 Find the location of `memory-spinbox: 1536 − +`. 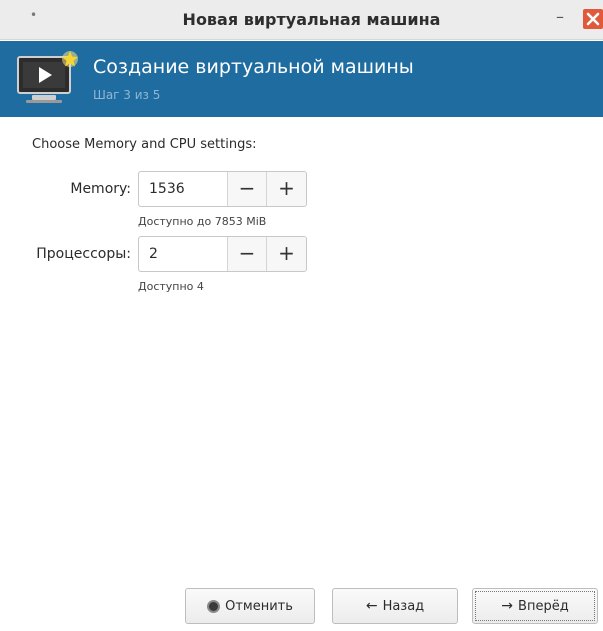

memory-spinbox: 1536 − + is located at coordinates (222, 189).